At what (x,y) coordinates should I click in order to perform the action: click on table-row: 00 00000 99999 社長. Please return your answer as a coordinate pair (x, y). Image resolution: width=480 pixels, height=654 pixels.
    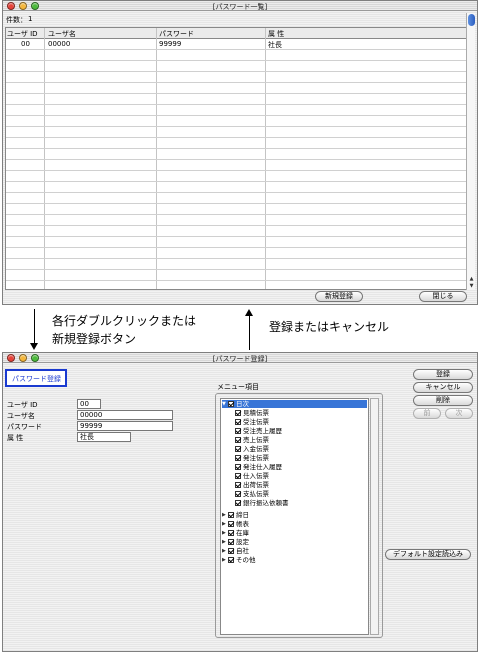
    Looking at the image, I should click on (236, 44).